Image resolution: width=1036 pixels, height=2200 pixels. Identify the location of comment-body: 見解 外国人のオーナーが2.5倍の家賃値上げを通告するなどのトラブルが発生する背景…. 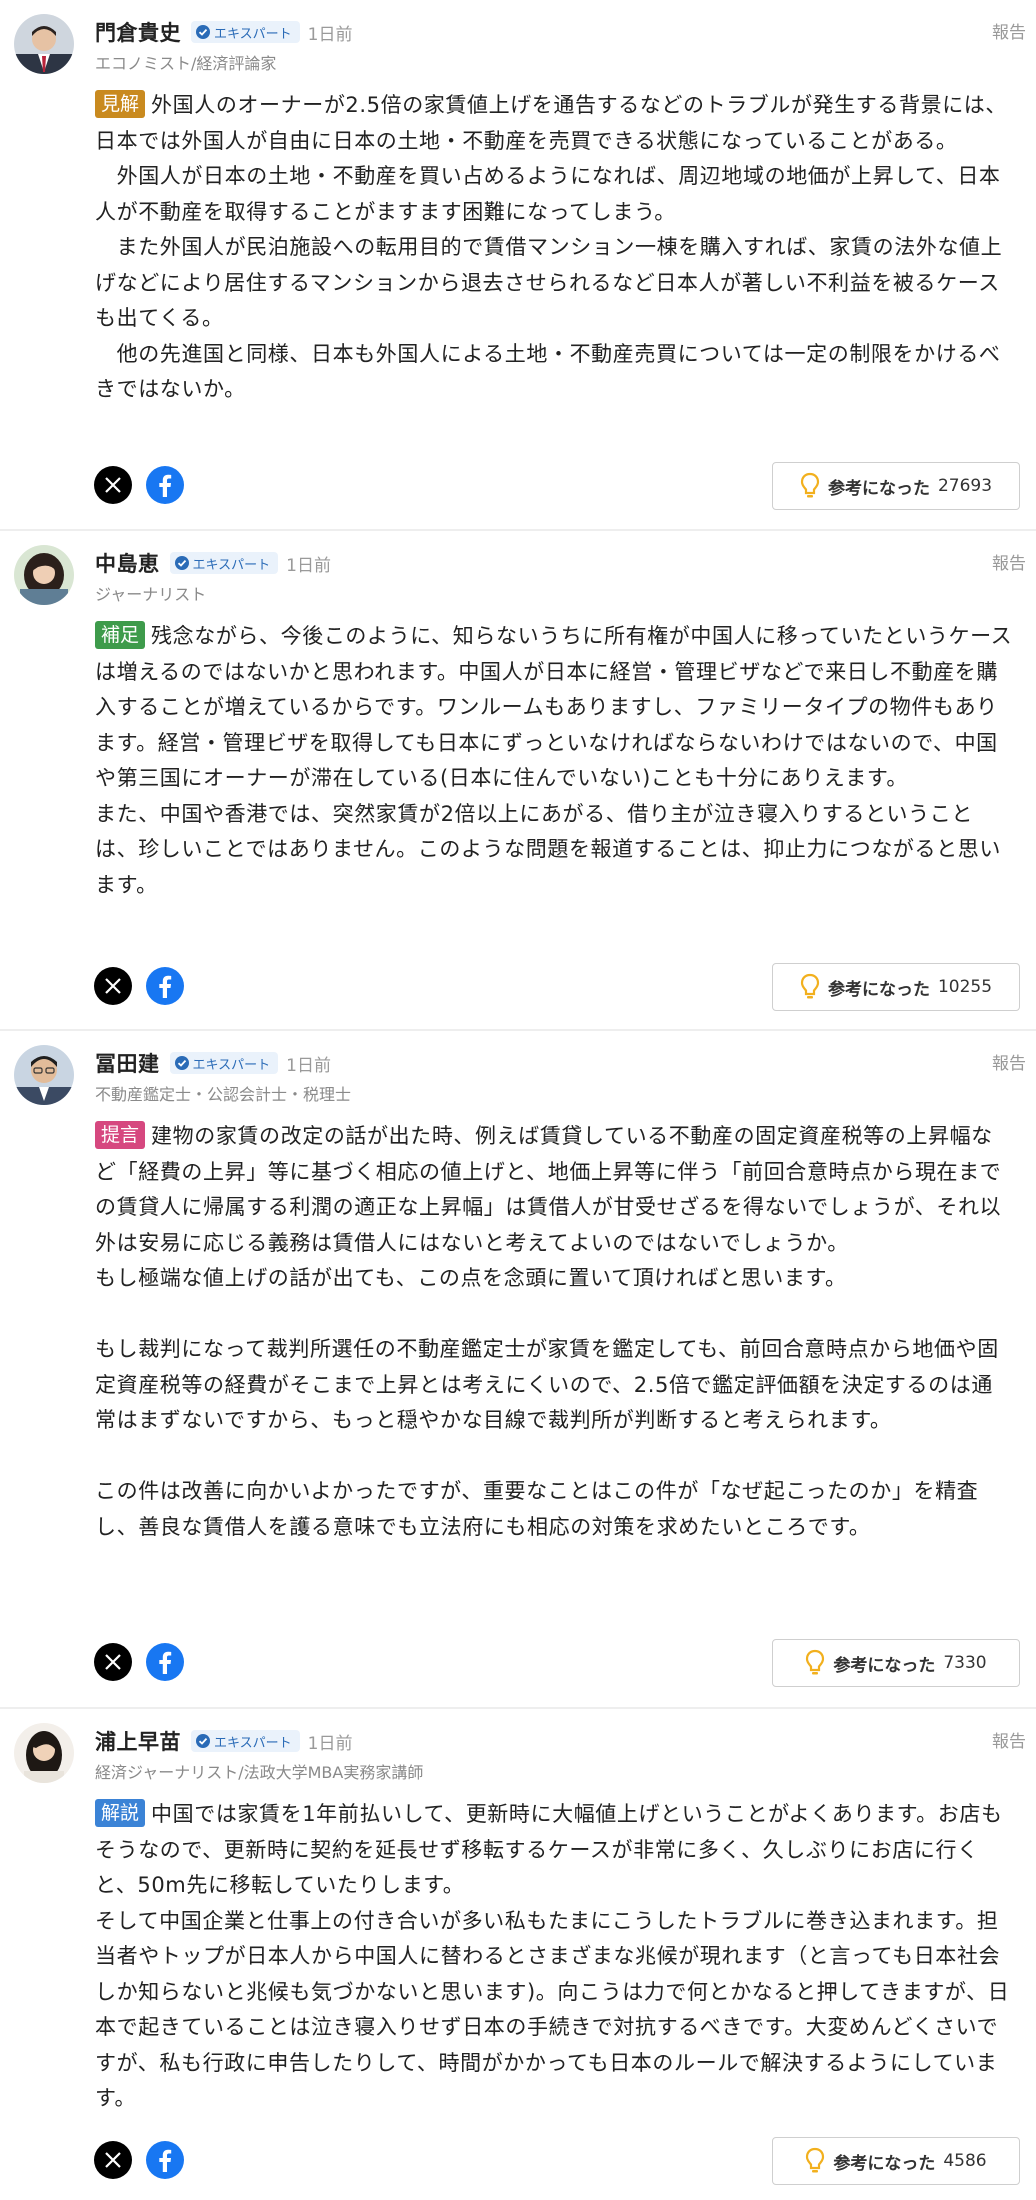
(554, 248).